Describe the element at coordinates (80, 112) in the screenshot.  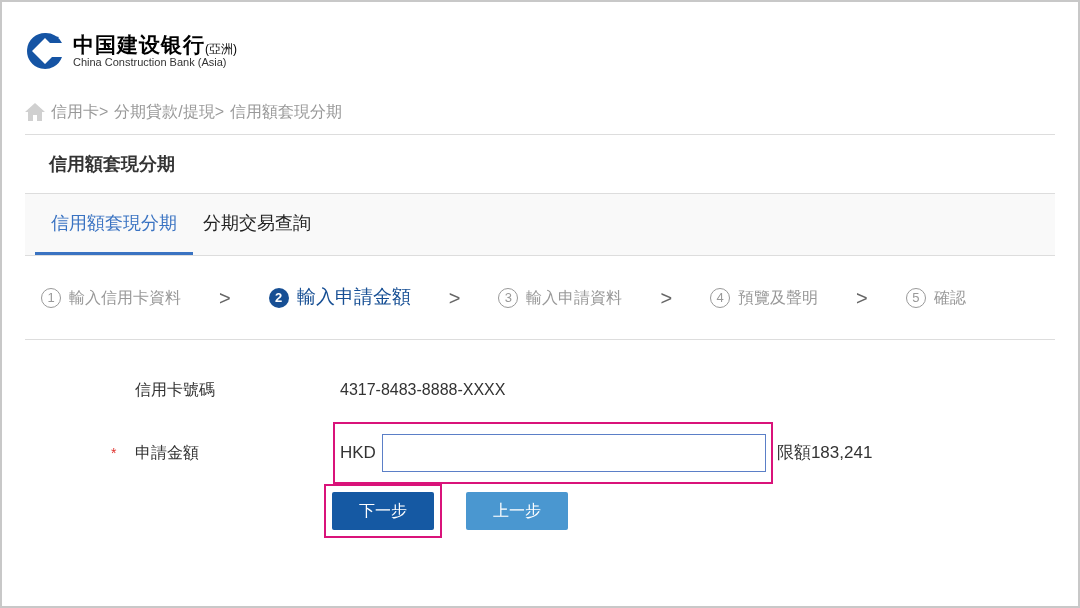
I see `breadcrumb-link: 信用卡>` at that location.